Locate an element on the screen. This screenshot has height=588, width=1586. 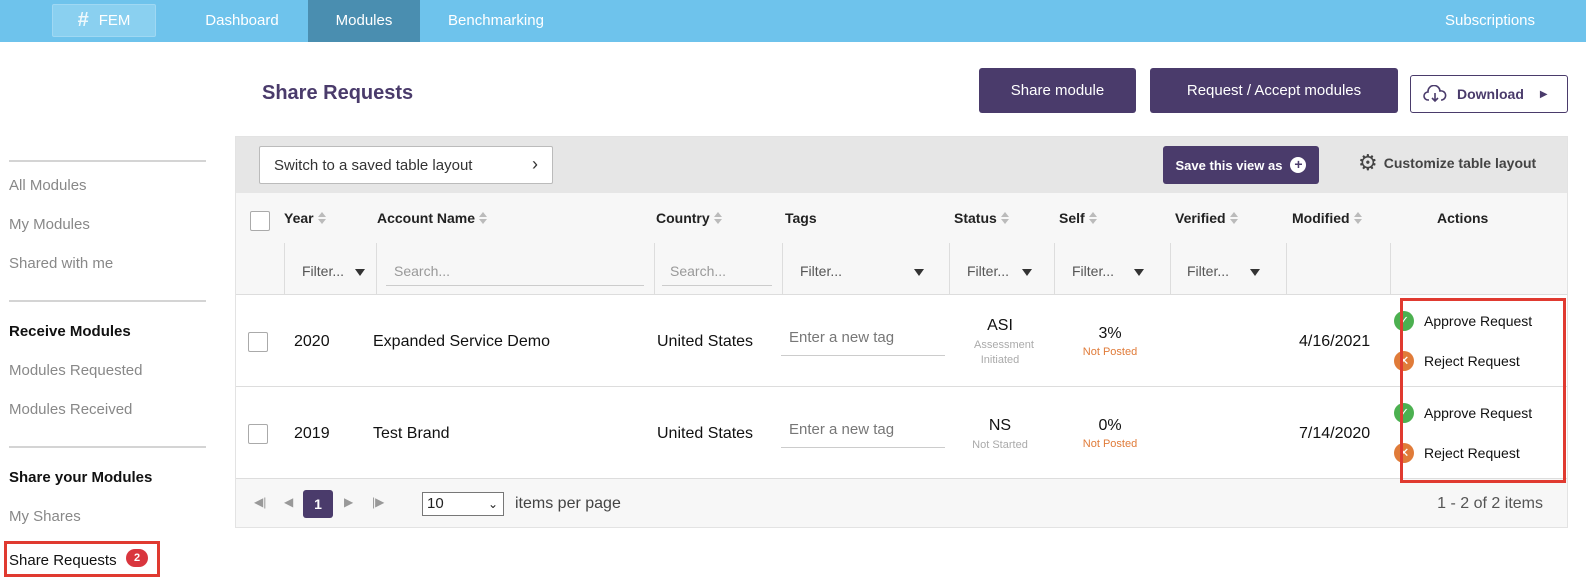
column-label: Year is located at coordinates (299, 218).